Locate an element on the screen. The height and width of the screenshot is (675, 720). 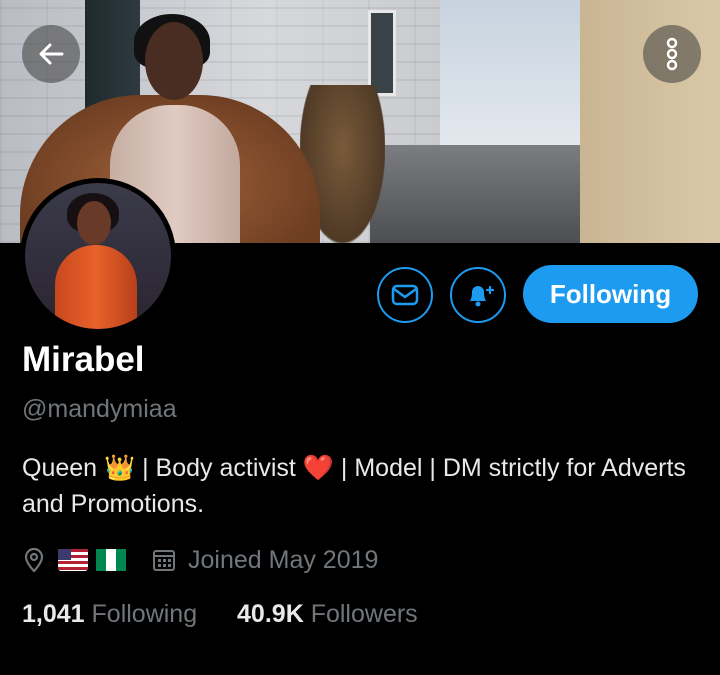
banner-sky is located at coordinates (515, 75).